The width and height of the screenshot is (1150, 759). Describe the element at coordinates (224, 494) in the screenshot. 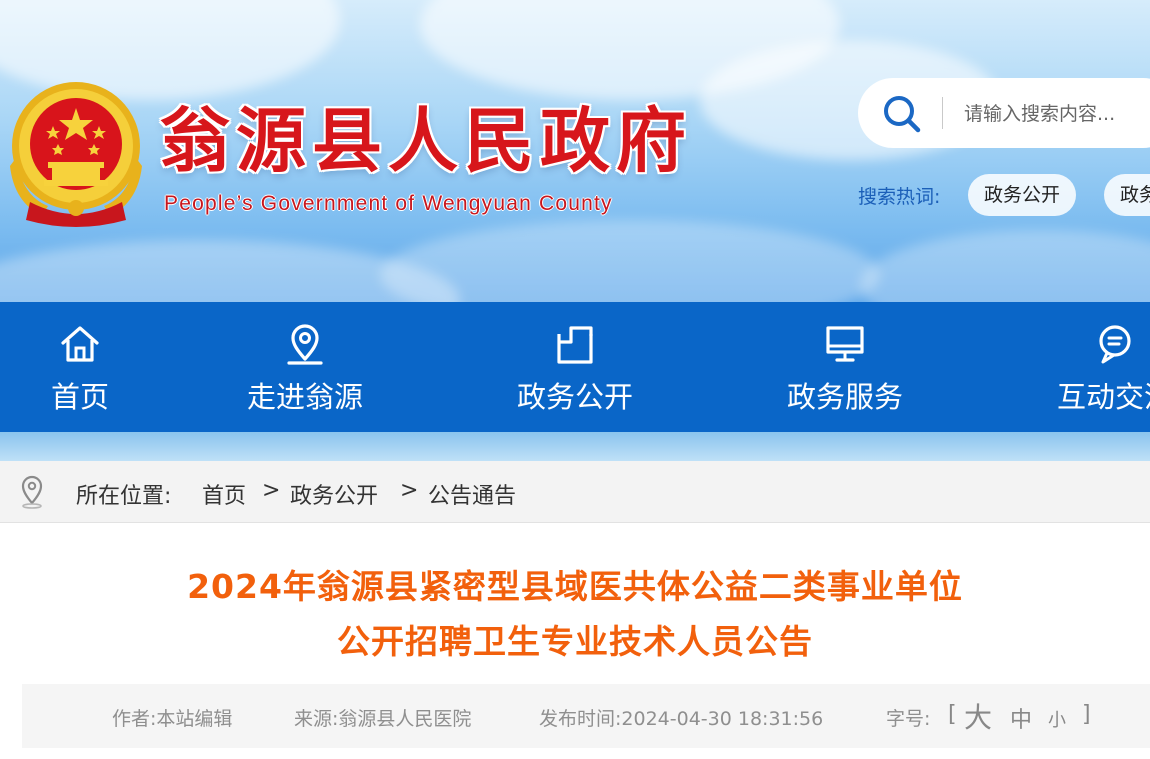

I see `breadcrumb-link-home: 首页` at that location.